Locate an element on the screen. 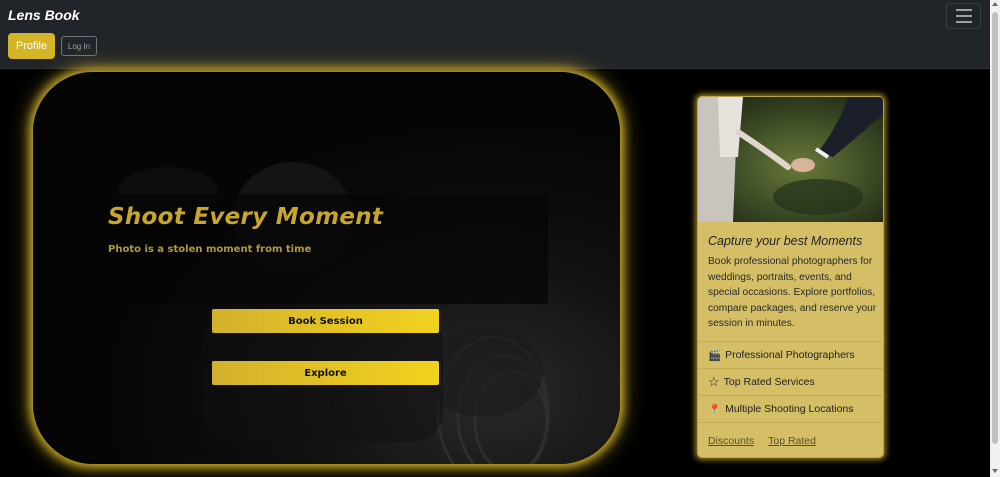  top-navbar: Lens Book Profile Log In is located at coordinates (495, 34).